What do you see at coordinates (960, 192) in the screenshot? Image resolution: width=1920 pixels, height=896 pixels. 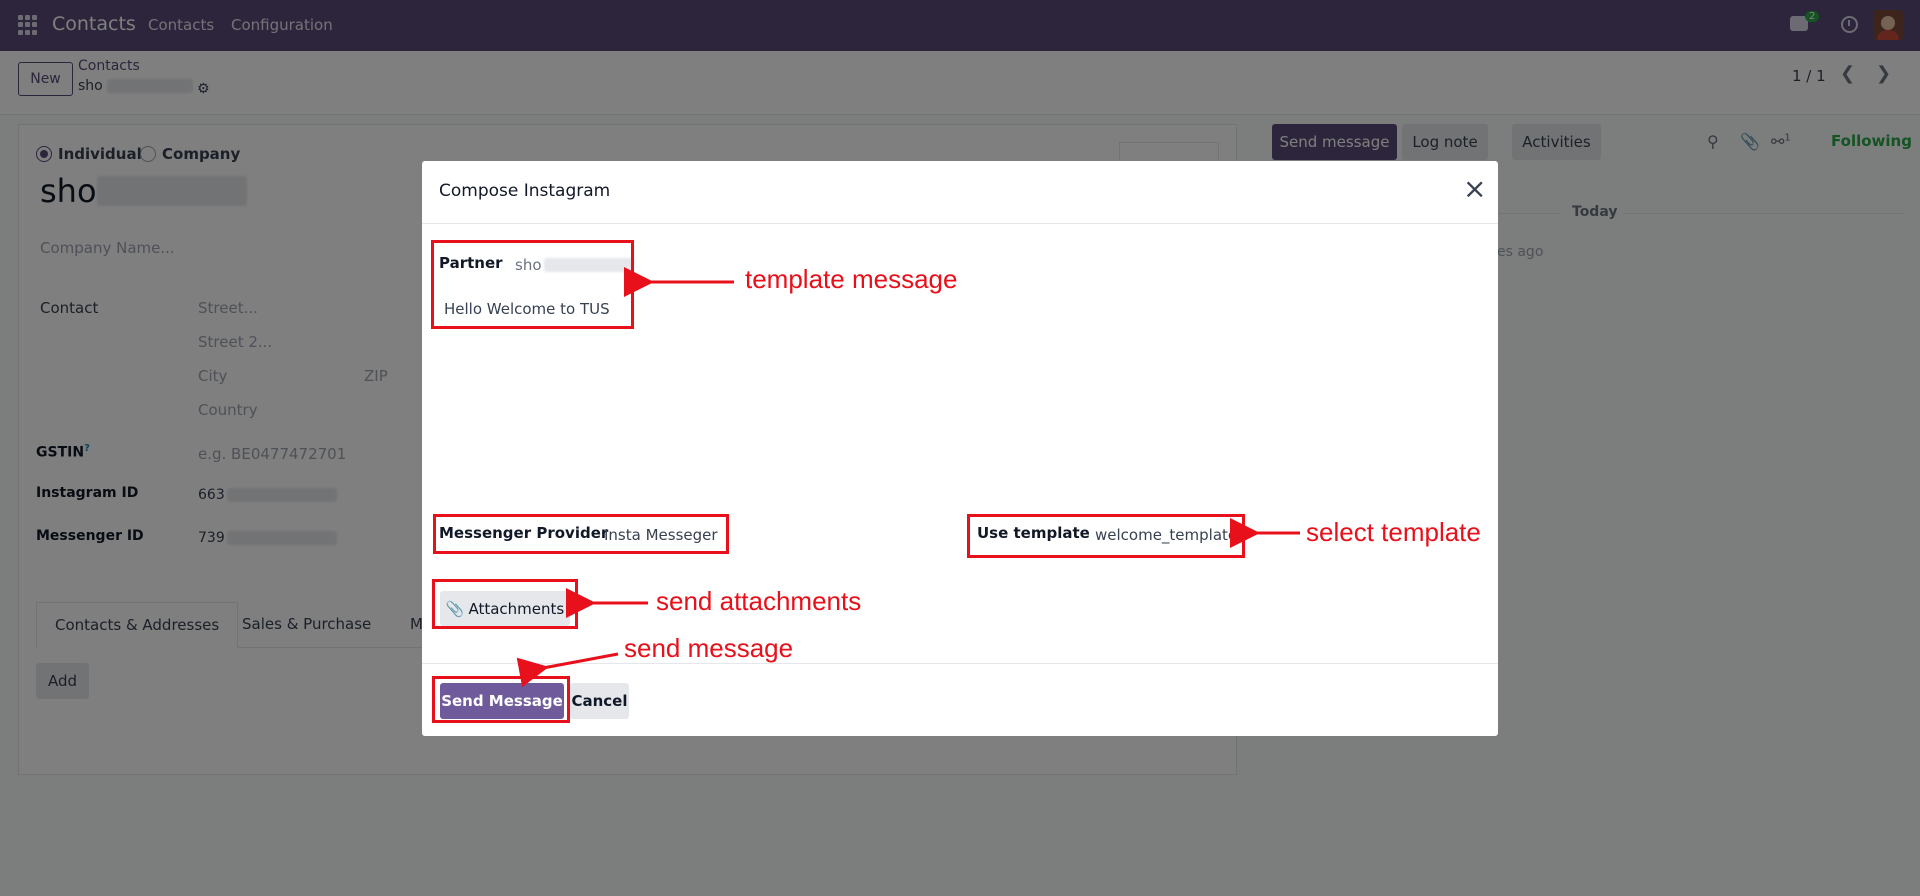 I see `modal-header: Compose Instagram ×` at bounding box center [960, 192].